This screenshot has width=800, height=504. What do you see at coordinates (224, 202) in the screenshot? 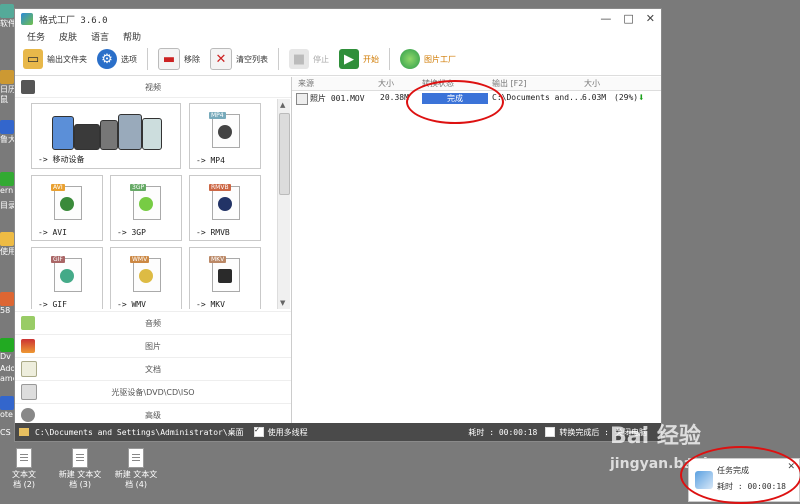
I see `rmvb-file-icon: RMVB` at bounding box center [224, 202].